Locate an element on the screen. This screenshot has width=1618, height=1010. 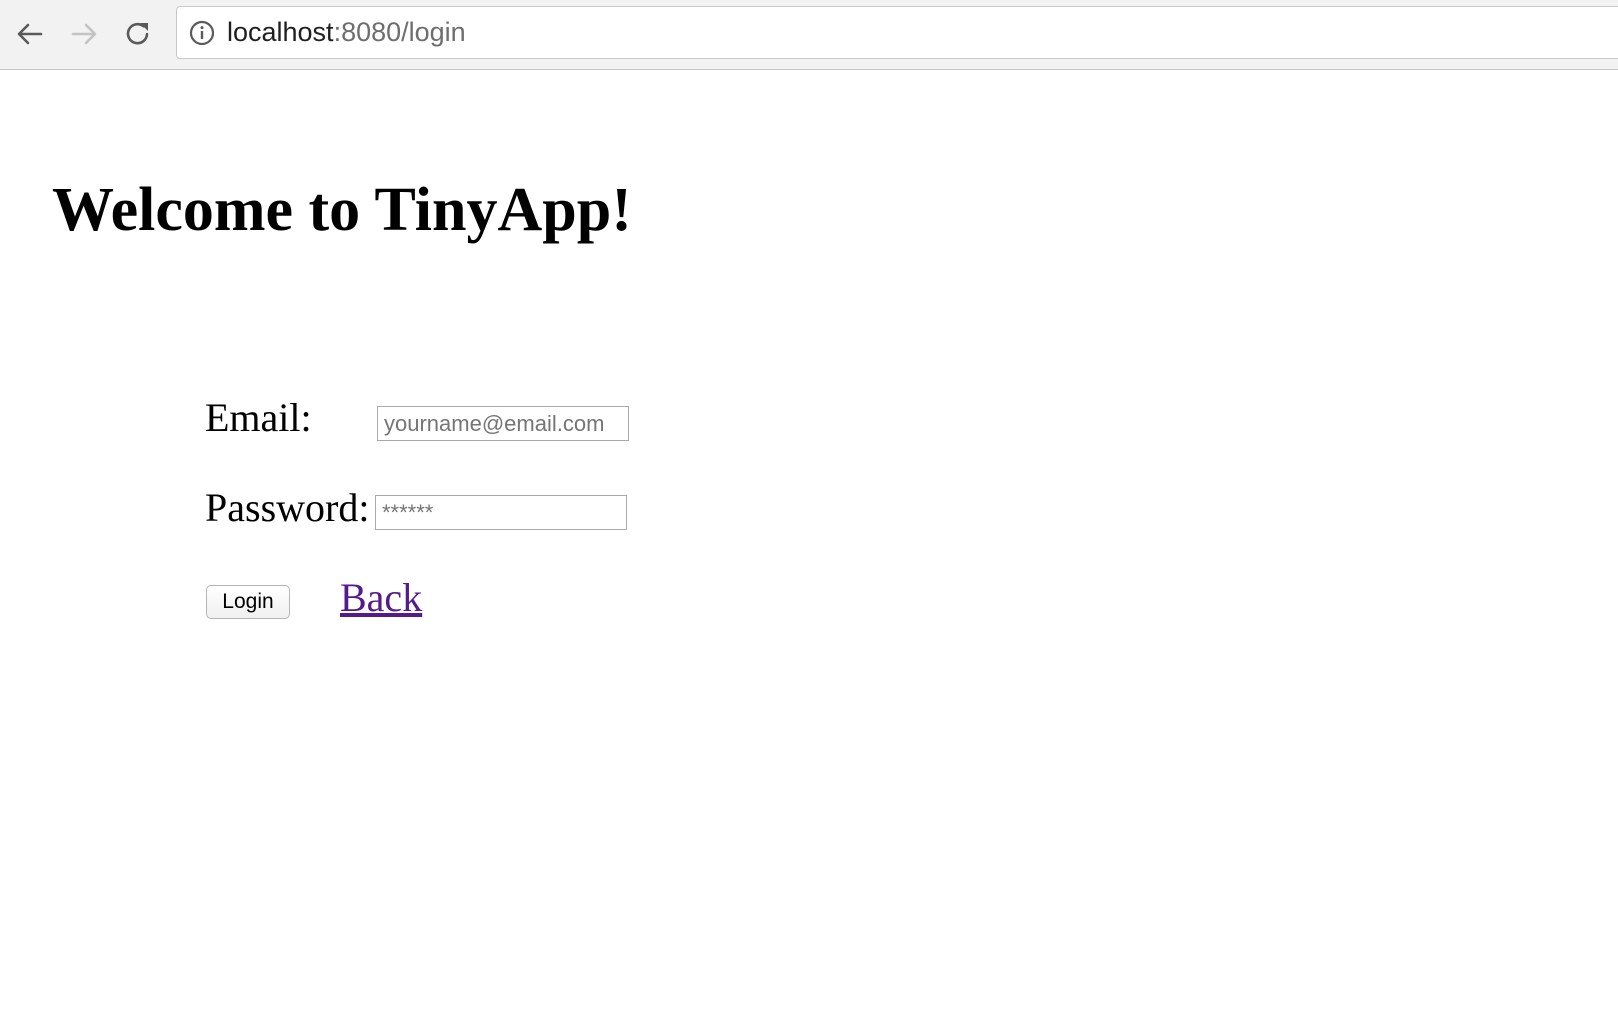
reload-icon is located at coordinates (137, 33).